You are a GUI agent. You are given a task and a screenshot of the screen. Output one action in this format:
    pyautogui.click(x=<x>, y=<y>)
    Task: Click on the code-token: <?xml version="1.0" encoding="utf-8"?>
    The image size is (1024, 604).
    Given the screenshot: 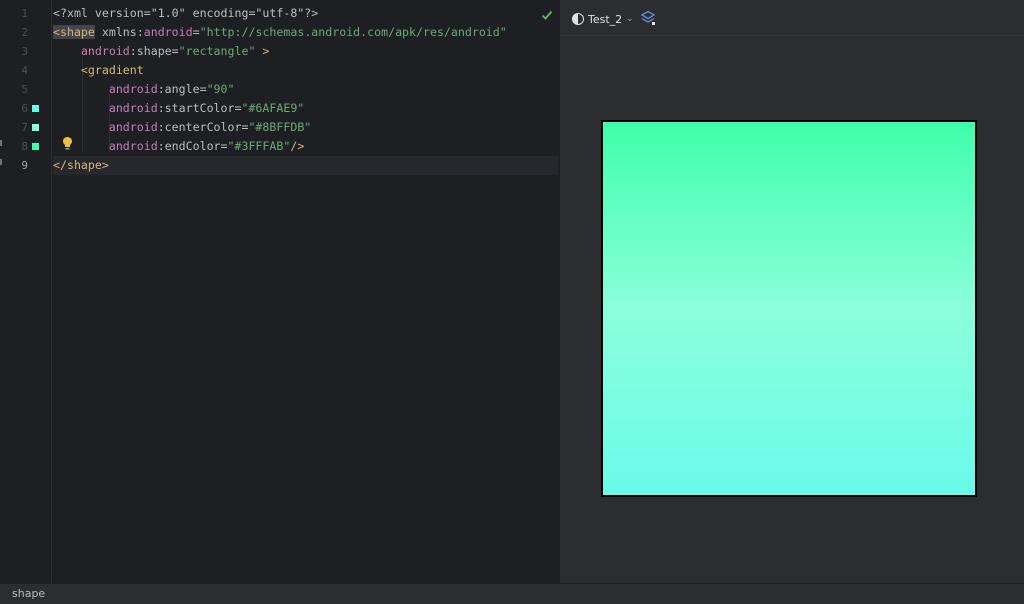 What is the action you would take?
    pyautogui.click(x=186, y=13)
    